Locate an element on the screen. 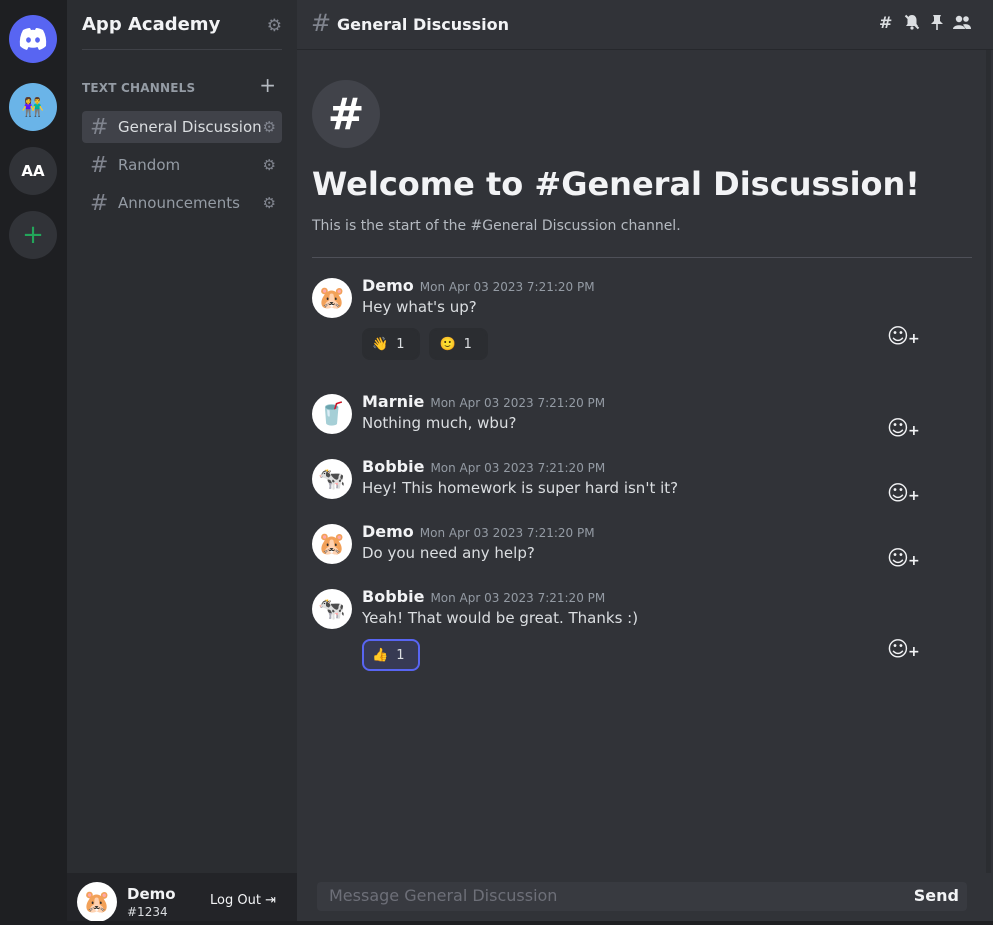 This screenshot has width=993, height=925. reactions: 👋 1 🙂 1 is located at coordinates (425, 344).